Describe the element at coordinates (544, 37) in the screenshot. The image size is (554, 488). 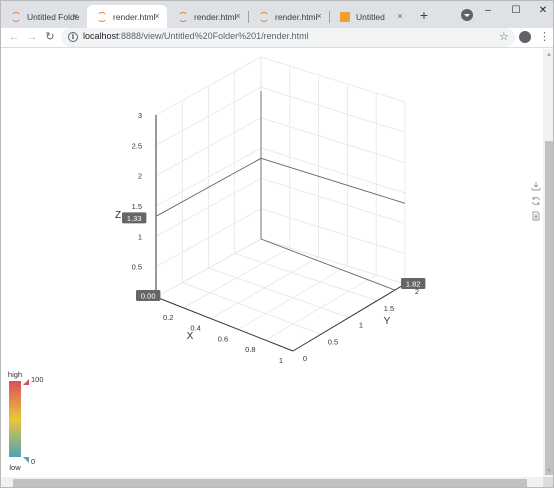
I see `kebab-menu-icon: ⋮` at that location.